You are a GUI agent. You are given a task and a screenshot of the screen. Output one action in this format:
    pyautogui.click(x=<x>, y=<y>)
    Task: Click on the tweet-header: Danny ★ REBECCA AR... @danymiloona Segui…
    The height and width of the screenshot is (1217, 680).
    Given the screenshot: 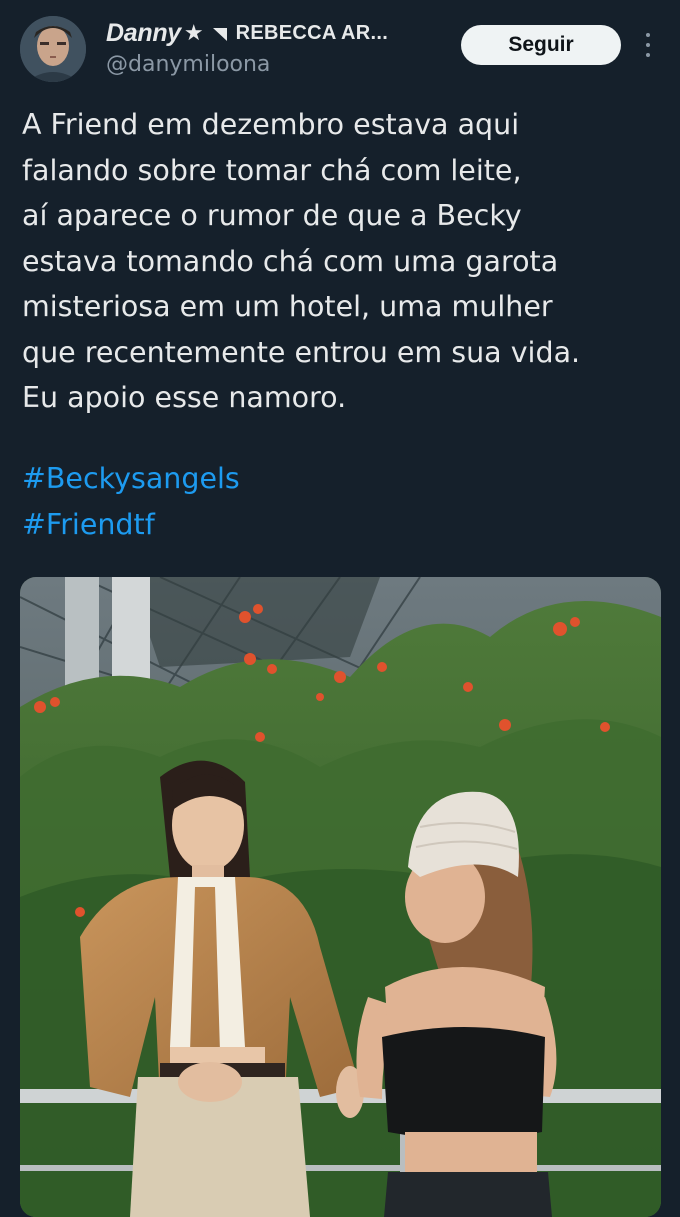 What is the action you would take?
    pyautogui.click(x=340, y=45)
    